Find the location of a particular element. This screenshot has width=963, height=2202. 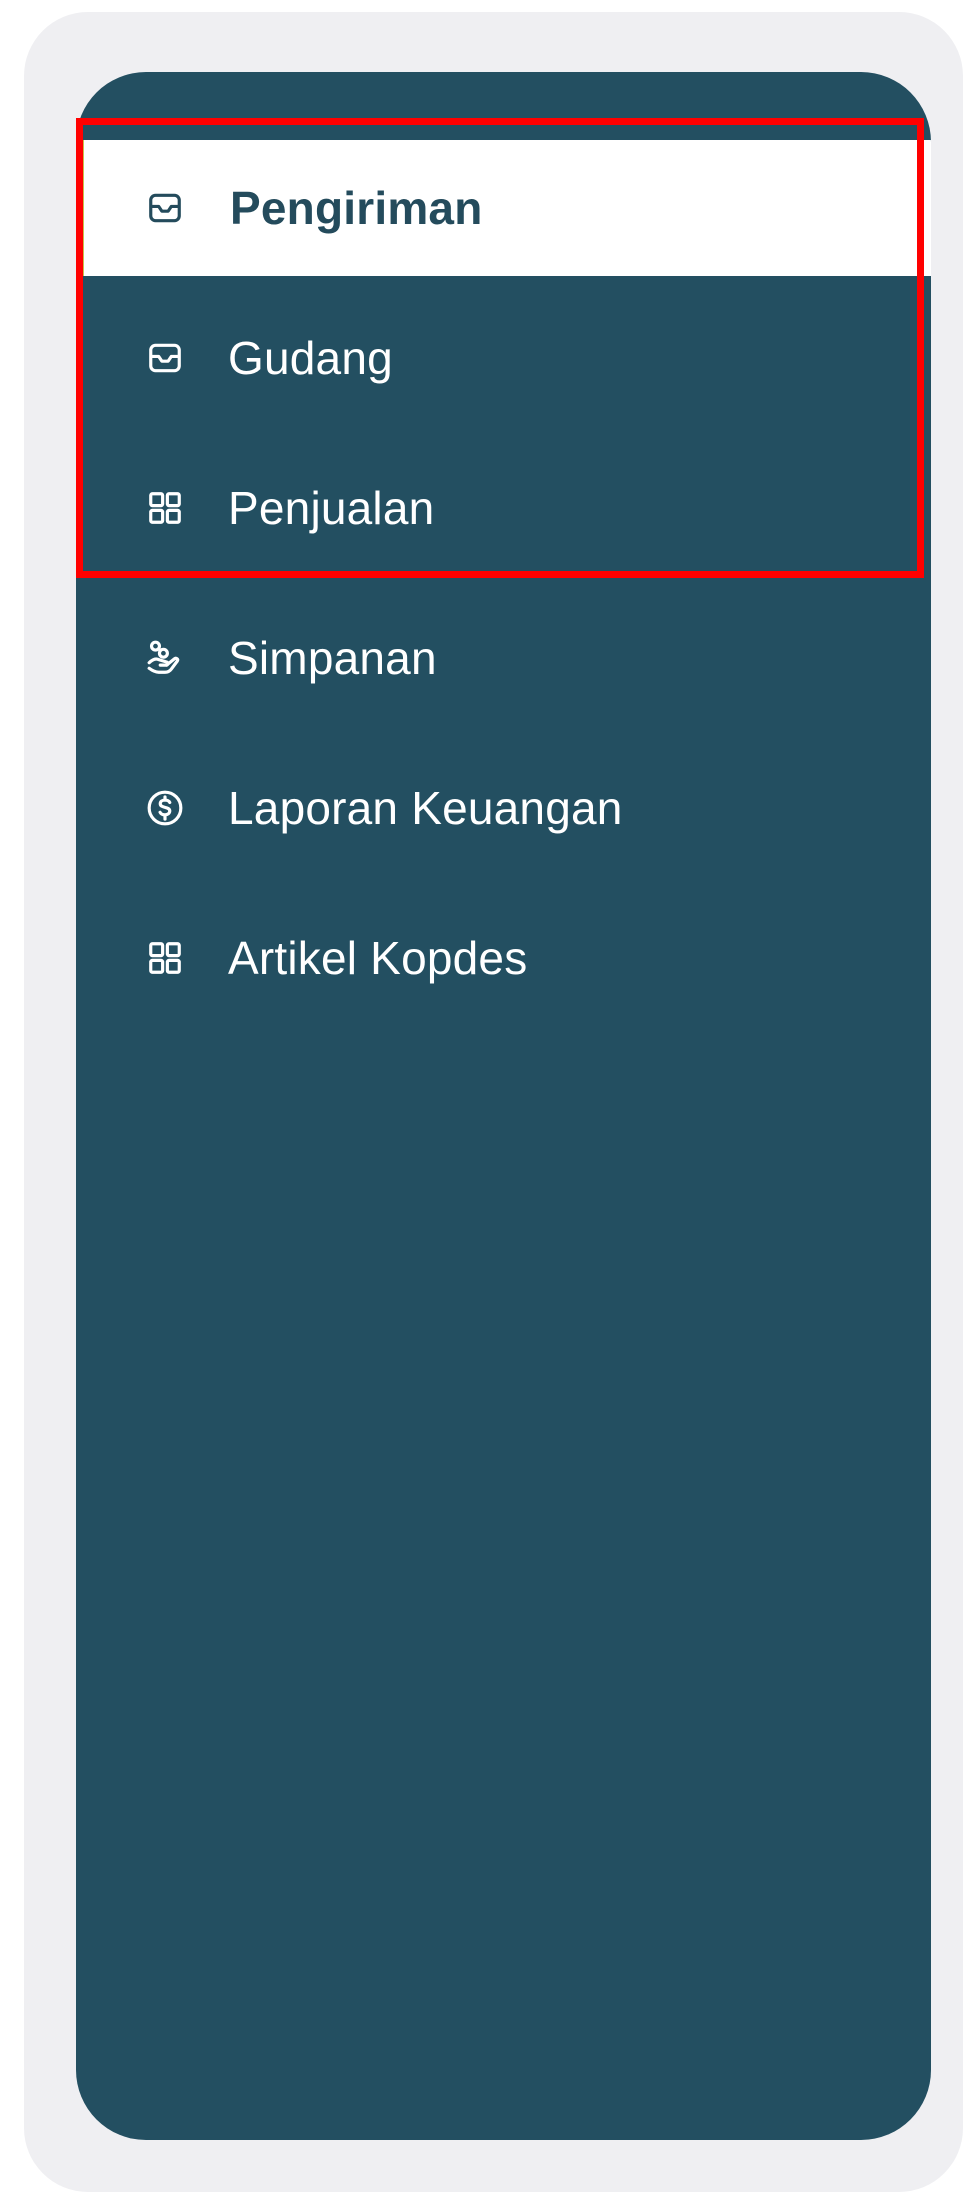

sidebar-item-gudang: Gudang is located at coordinates (503, 358).